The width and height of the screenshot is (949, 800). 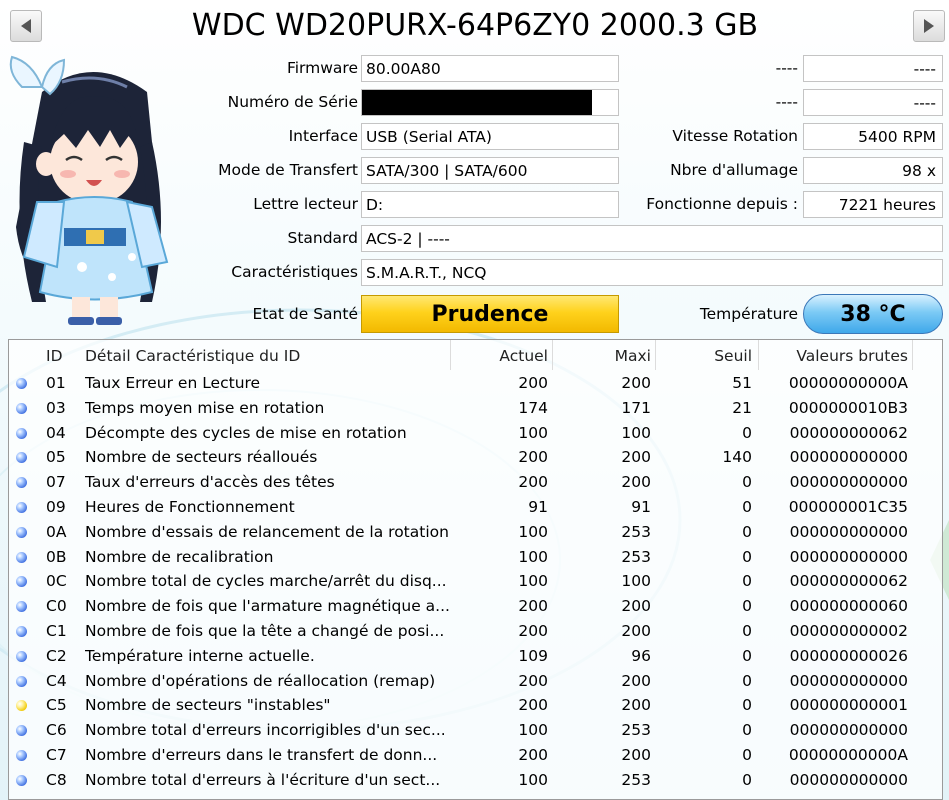 I want to click on power-on-count-label: Nbre d'allumage, so click(x=734, y=170).